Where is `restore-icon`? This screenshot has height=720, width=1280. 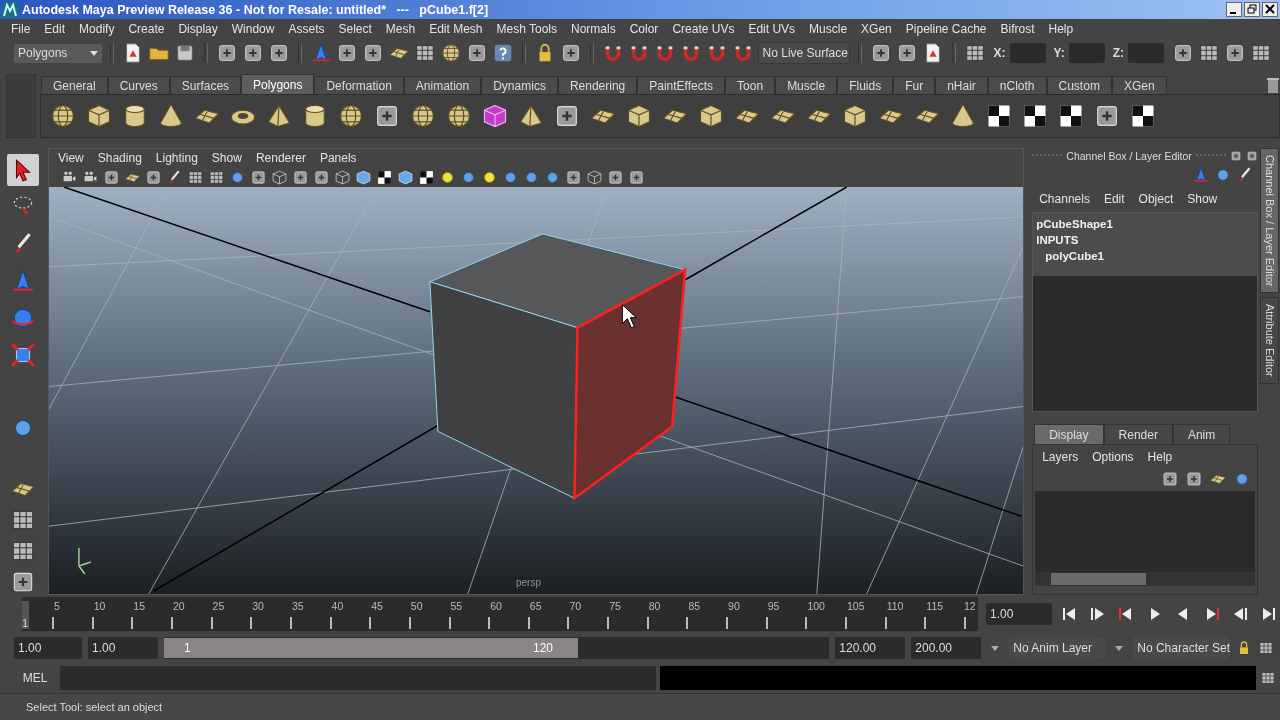 restore-icon is located at coordinates (1252, 9).